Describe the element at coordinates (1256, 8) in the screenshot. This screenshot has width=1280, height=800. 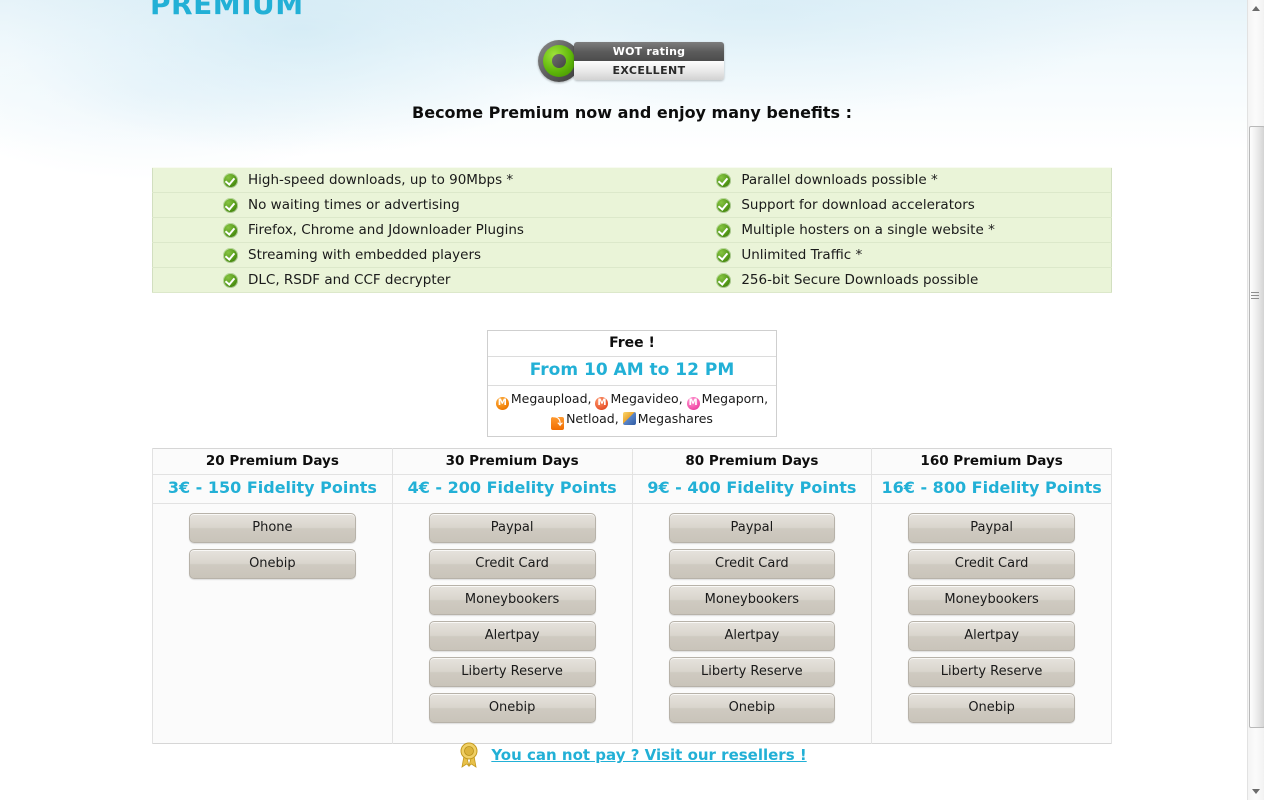
I see `scroll-up-arrow-icon` at that location.